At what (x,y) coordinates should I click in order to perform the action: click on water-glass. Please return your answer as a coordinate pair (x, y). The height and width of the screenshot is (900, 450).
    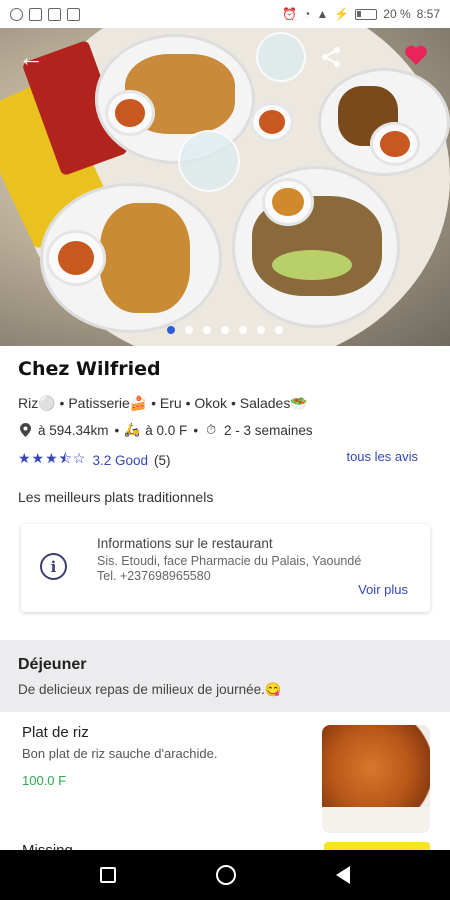
    Looking at the image, I should click on (209, 161).